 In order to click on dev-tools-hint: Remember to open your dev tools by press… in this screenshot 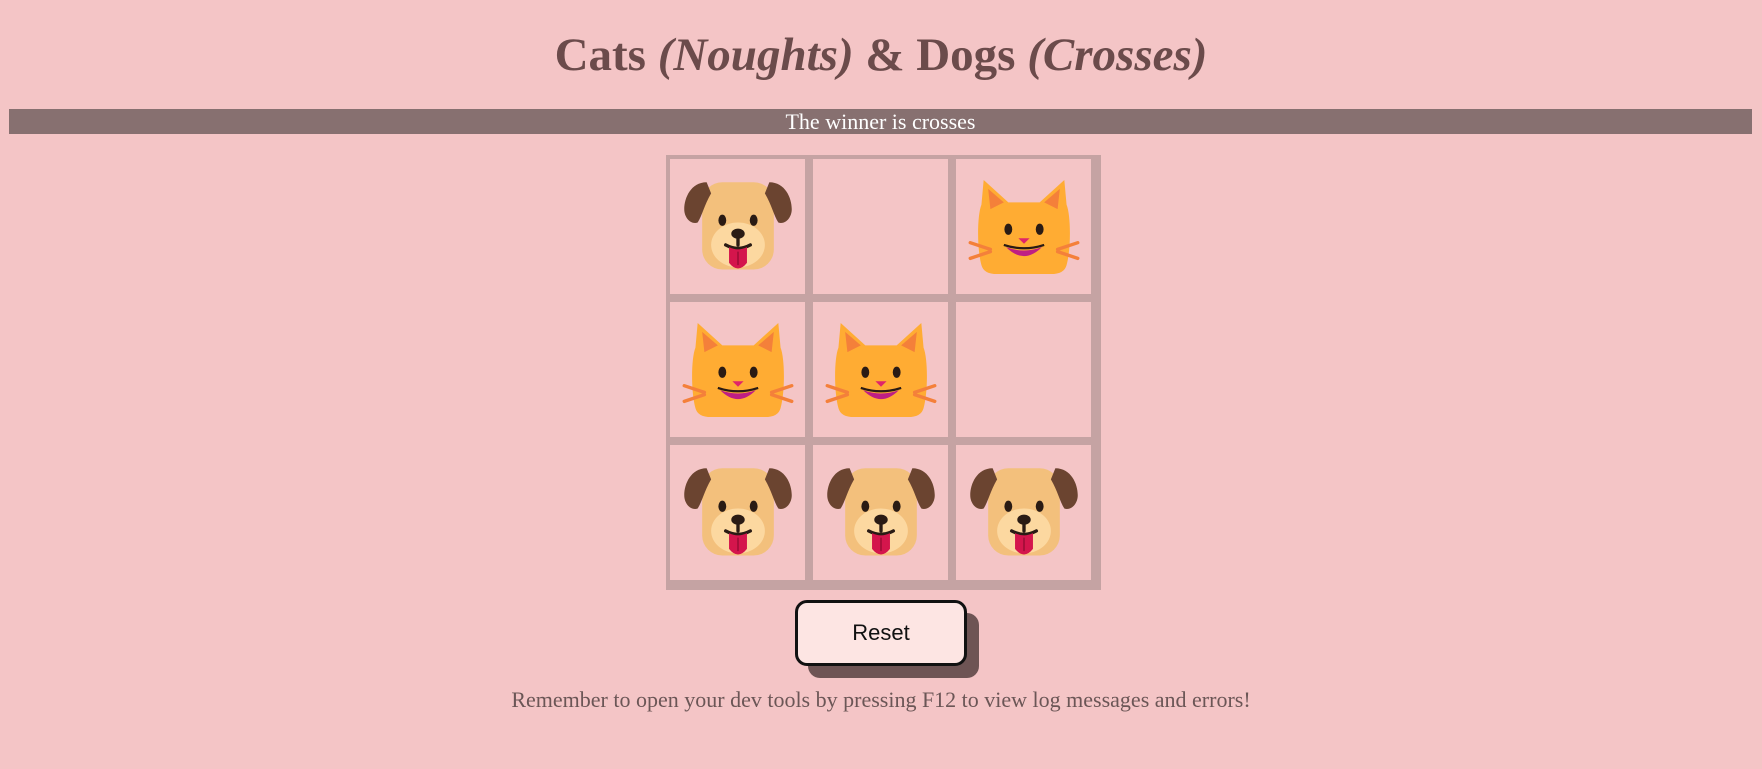, I will do `click(881, 699)`.